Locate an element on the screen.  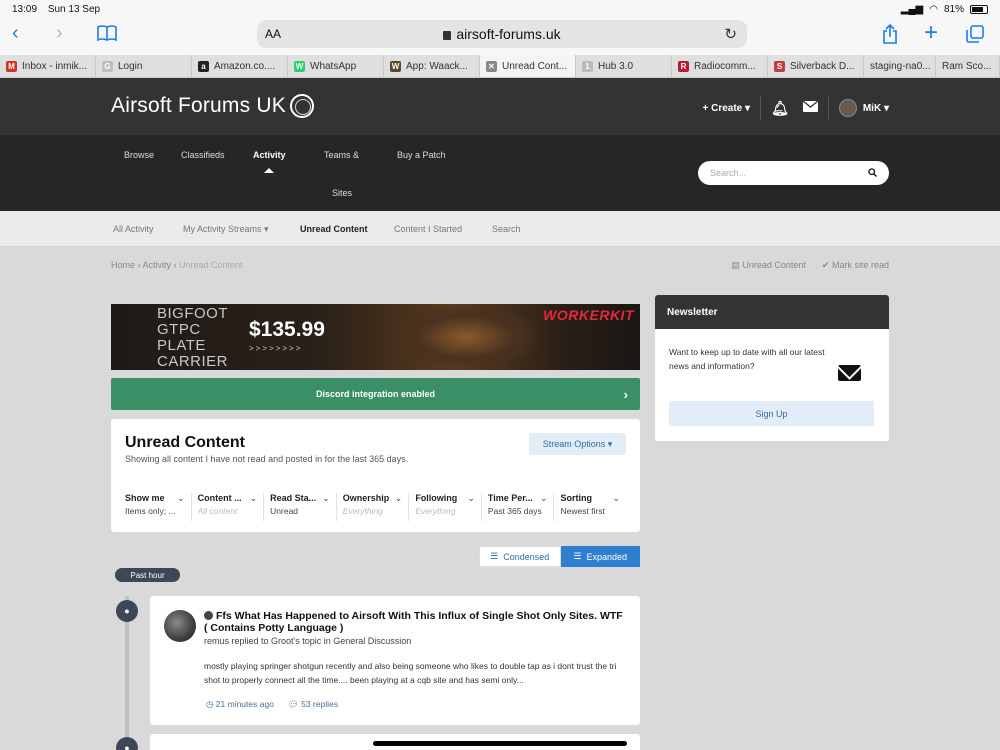
tab-label: WhatsApp is located at coordinates (333, 66).